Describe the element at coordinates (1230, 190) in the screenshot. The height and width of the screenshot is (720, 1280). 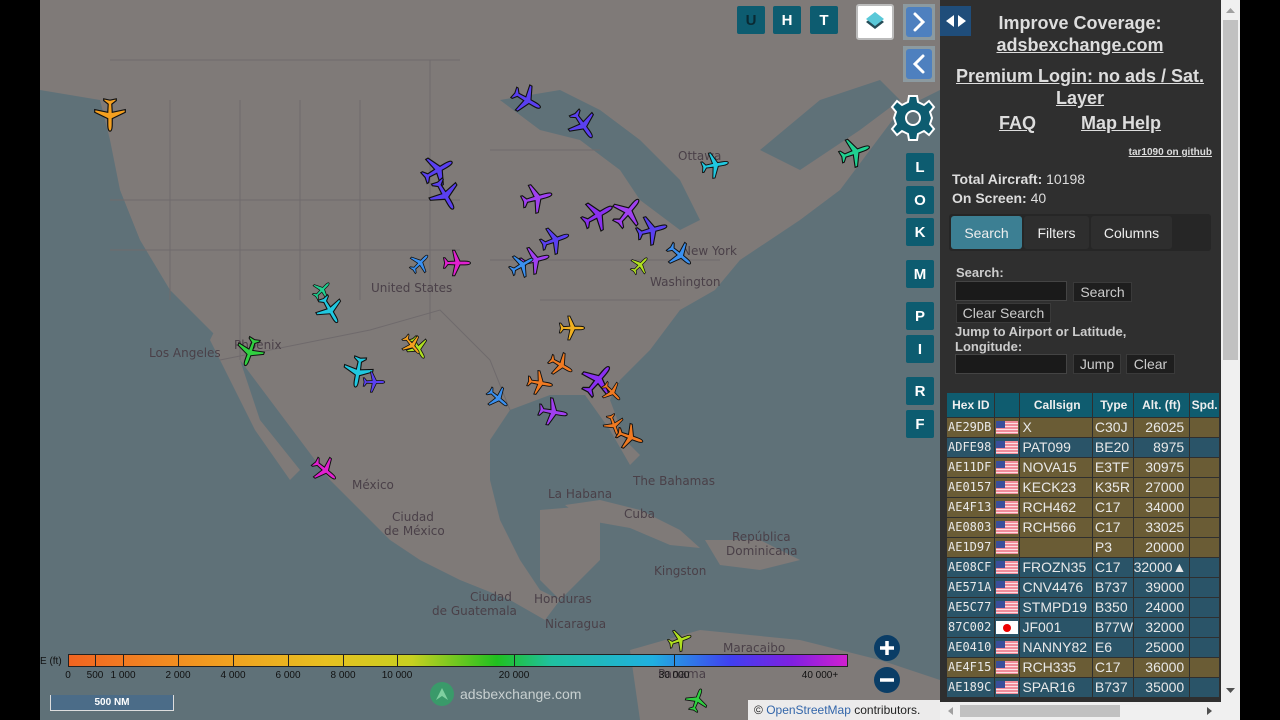
I see `vertical-scroll-thumb` at that location.